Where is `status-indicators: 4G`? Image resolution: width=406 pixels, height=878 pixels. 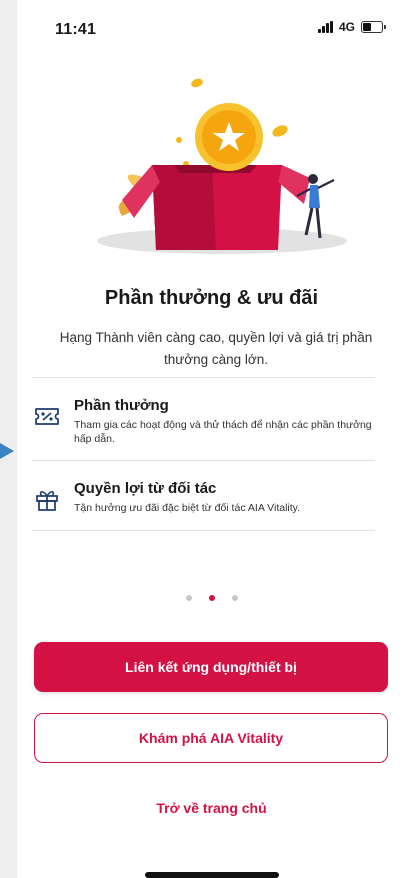
status-indicators: 4G is located at coordinates (352, 27).